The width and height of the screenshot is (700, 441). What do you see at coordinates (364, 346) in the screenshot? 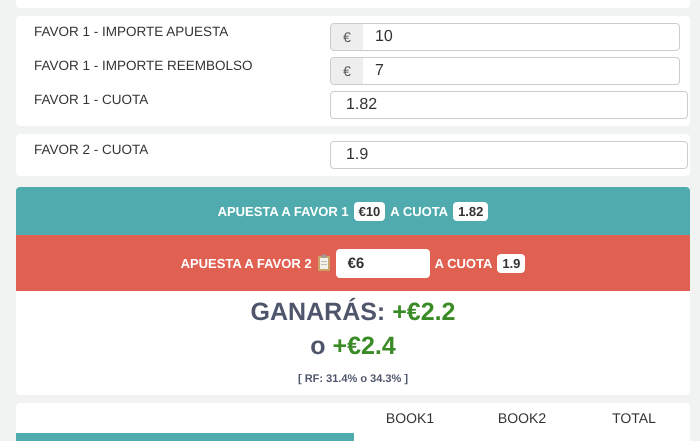
I see `profit-value: +€2.4` at bounding box center [364, 346].